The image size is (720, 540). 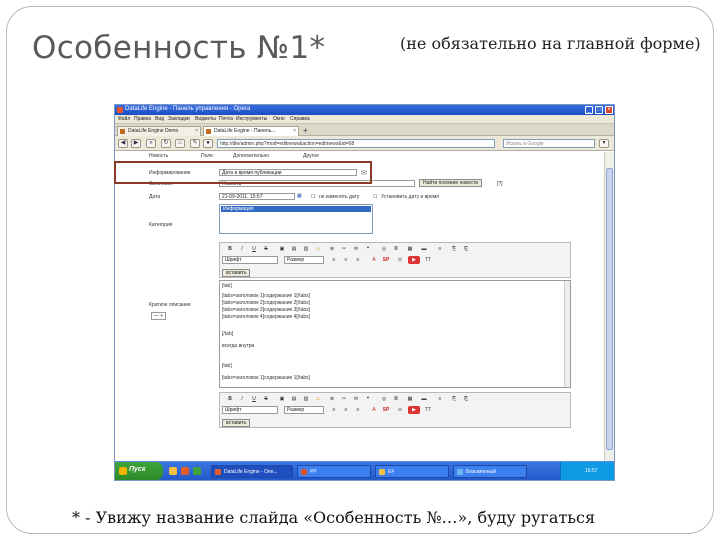 I want to click on align-left-icon: ≡, so click(x=334, y=410).